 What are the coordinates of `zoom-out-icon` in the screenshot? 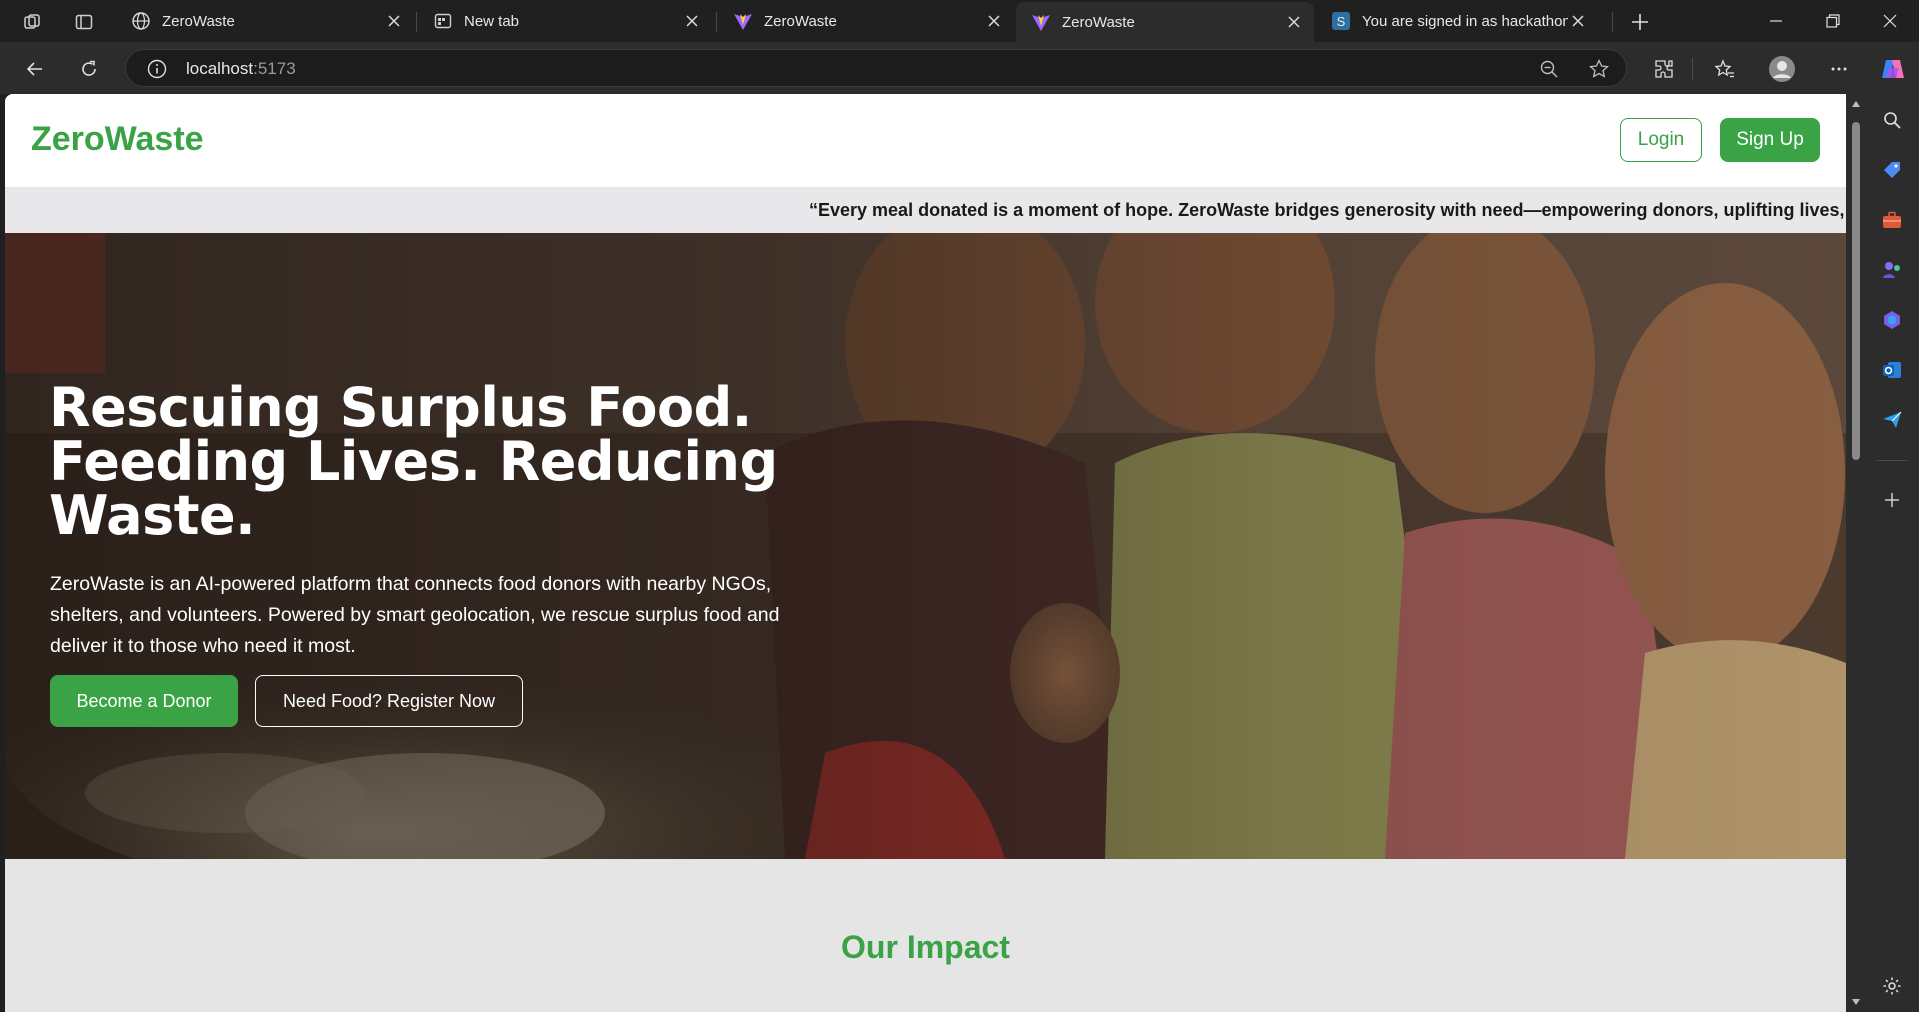 It's located at (1549, 71).